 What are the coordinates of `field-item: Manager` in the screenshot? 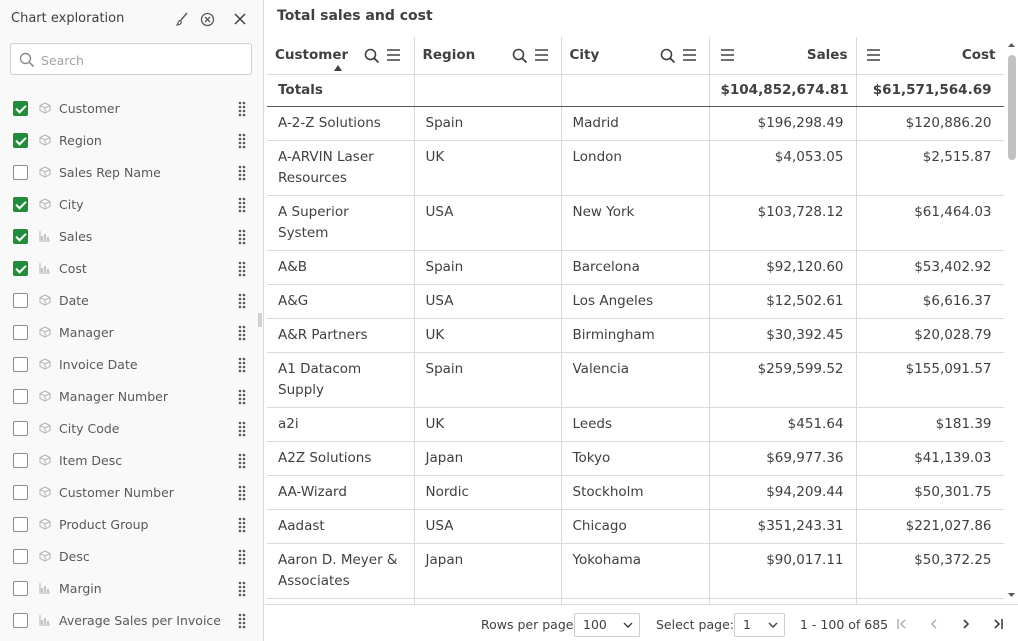 It's located at (132, 333).